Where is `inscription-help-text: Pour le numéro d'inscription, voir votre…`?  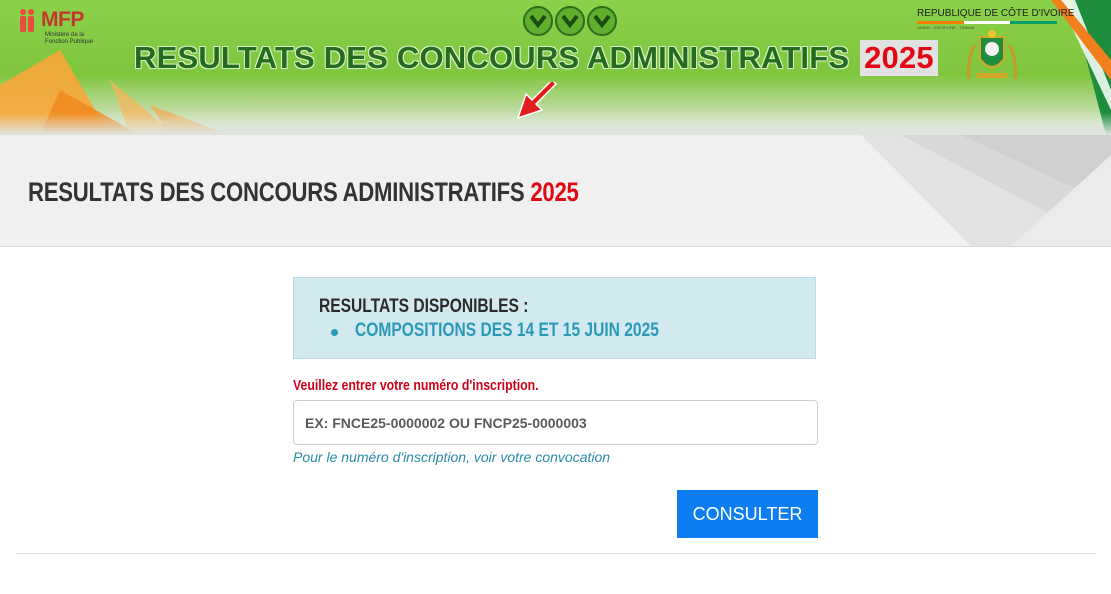
inscription-help-text: Pour le numéro d'inscription, voir votre… is located at coordinates (452, 457).